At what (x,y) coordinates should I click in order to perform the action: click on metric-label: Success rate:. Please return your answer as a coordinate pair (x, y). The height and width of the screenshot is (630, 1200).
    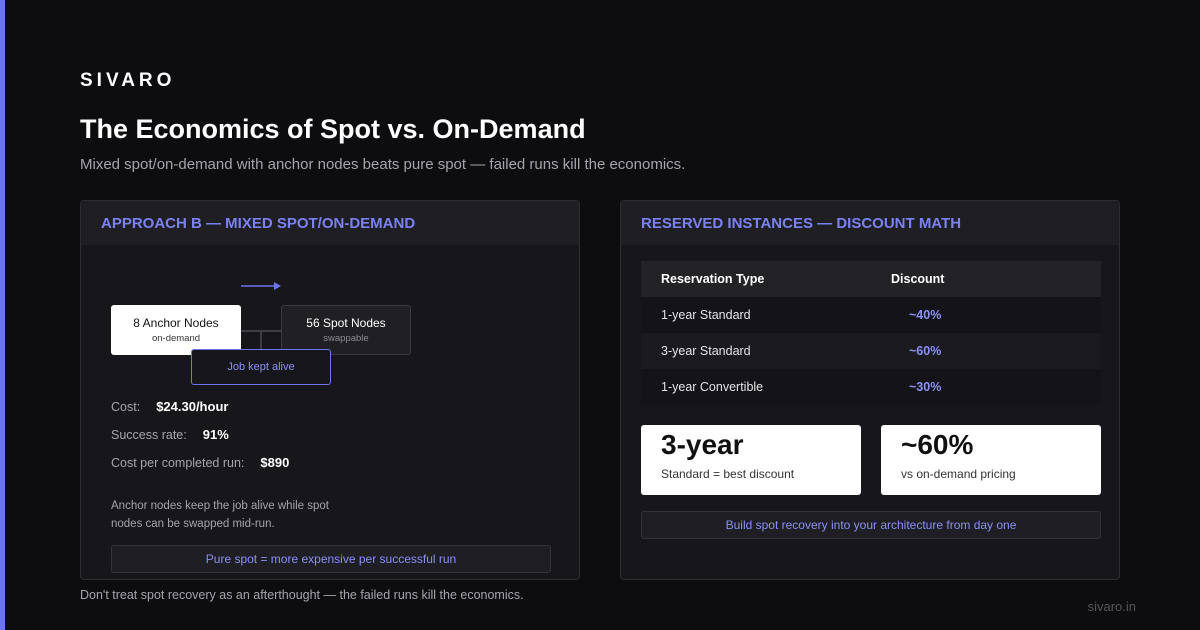
    Looking at the image, I should click on (149, 435).